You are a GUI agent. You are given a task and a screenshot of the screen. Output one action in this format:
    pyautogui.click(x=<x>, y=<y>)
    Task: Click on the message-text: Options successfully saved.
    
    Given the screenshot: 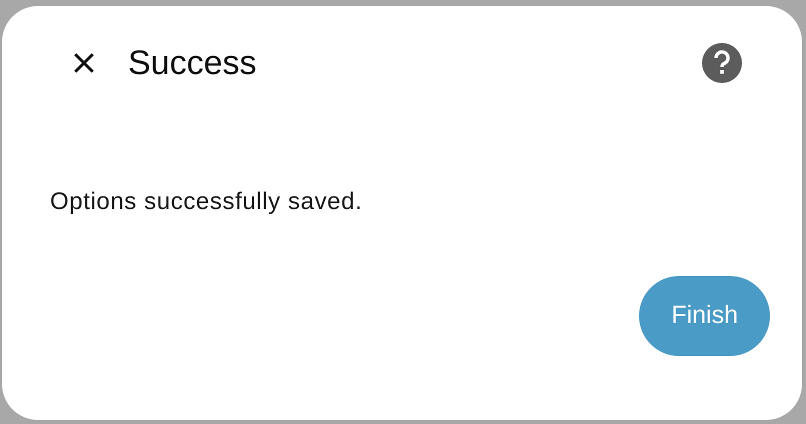 What is the action you would take?
    pyautogui.click(x=207, y=202)
    